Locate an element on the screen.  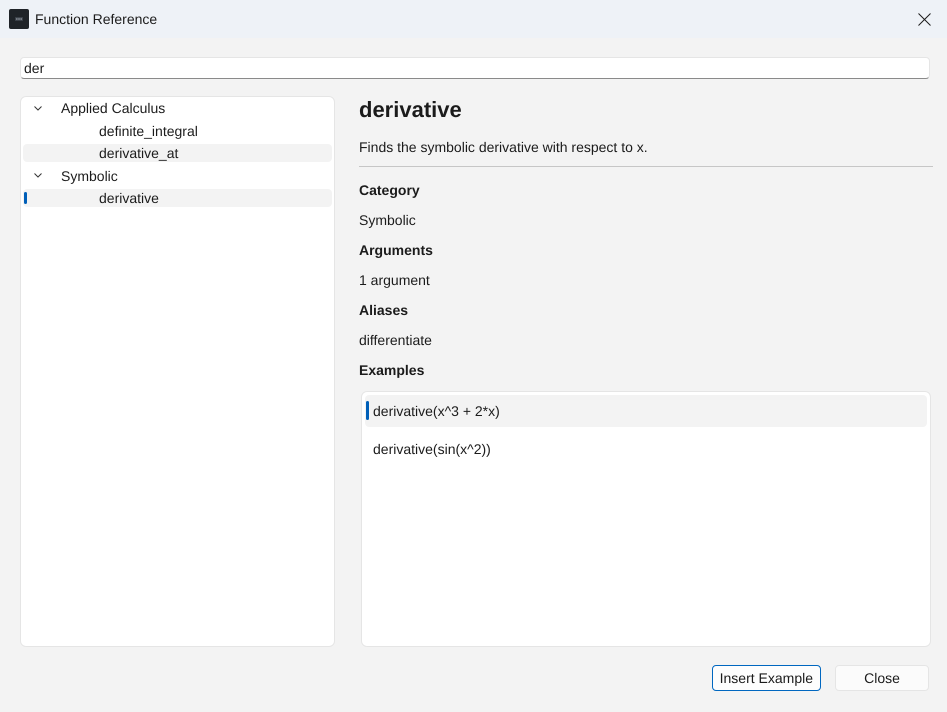
section-value: Symbolic is located at coordinates (387, 220).